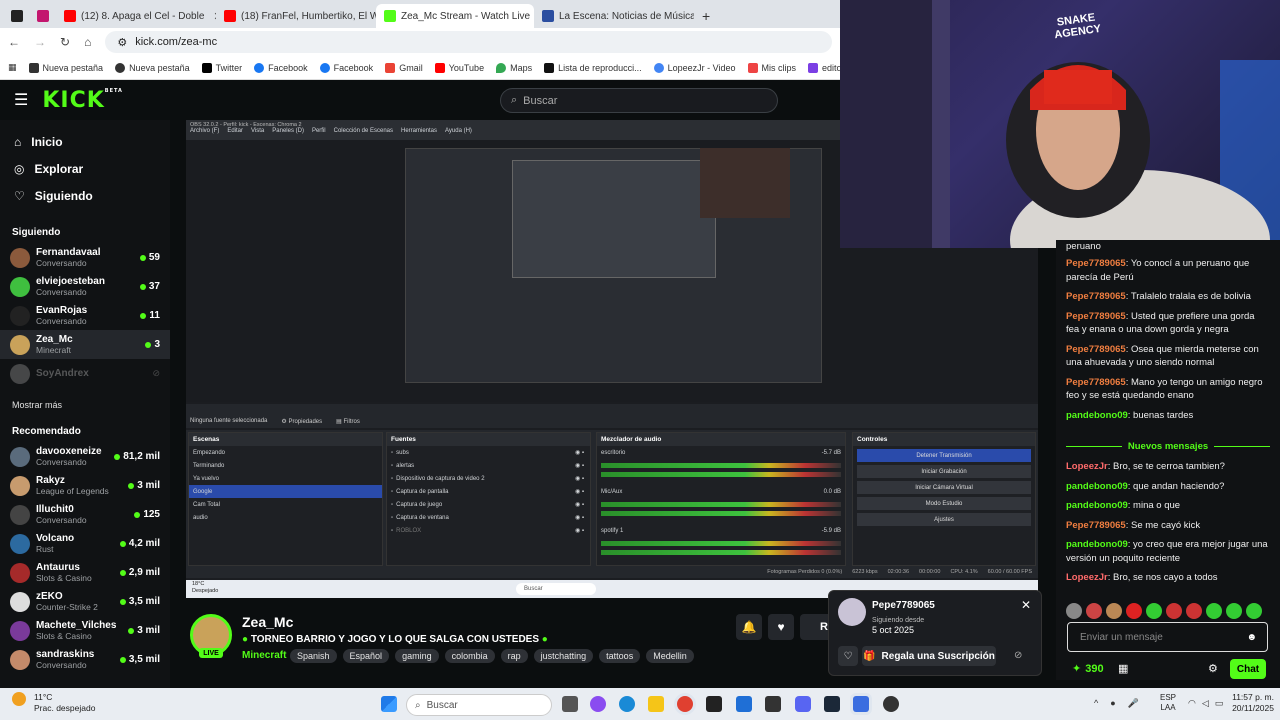  Describe the element at coordinates (771, 67) in the screenshot. I see `bookmark: Mis clips` at that location.